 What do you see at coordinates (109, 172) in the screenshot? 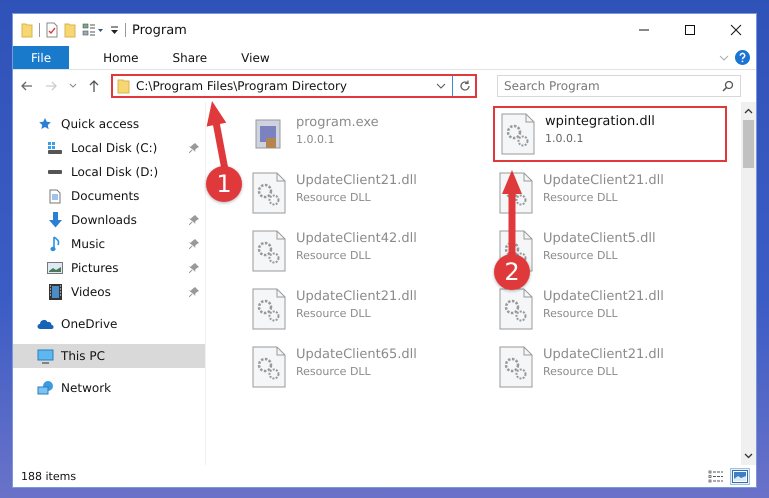
I see `sidebar-item: Local Disk (D:)` at bounding box center [109, 172].